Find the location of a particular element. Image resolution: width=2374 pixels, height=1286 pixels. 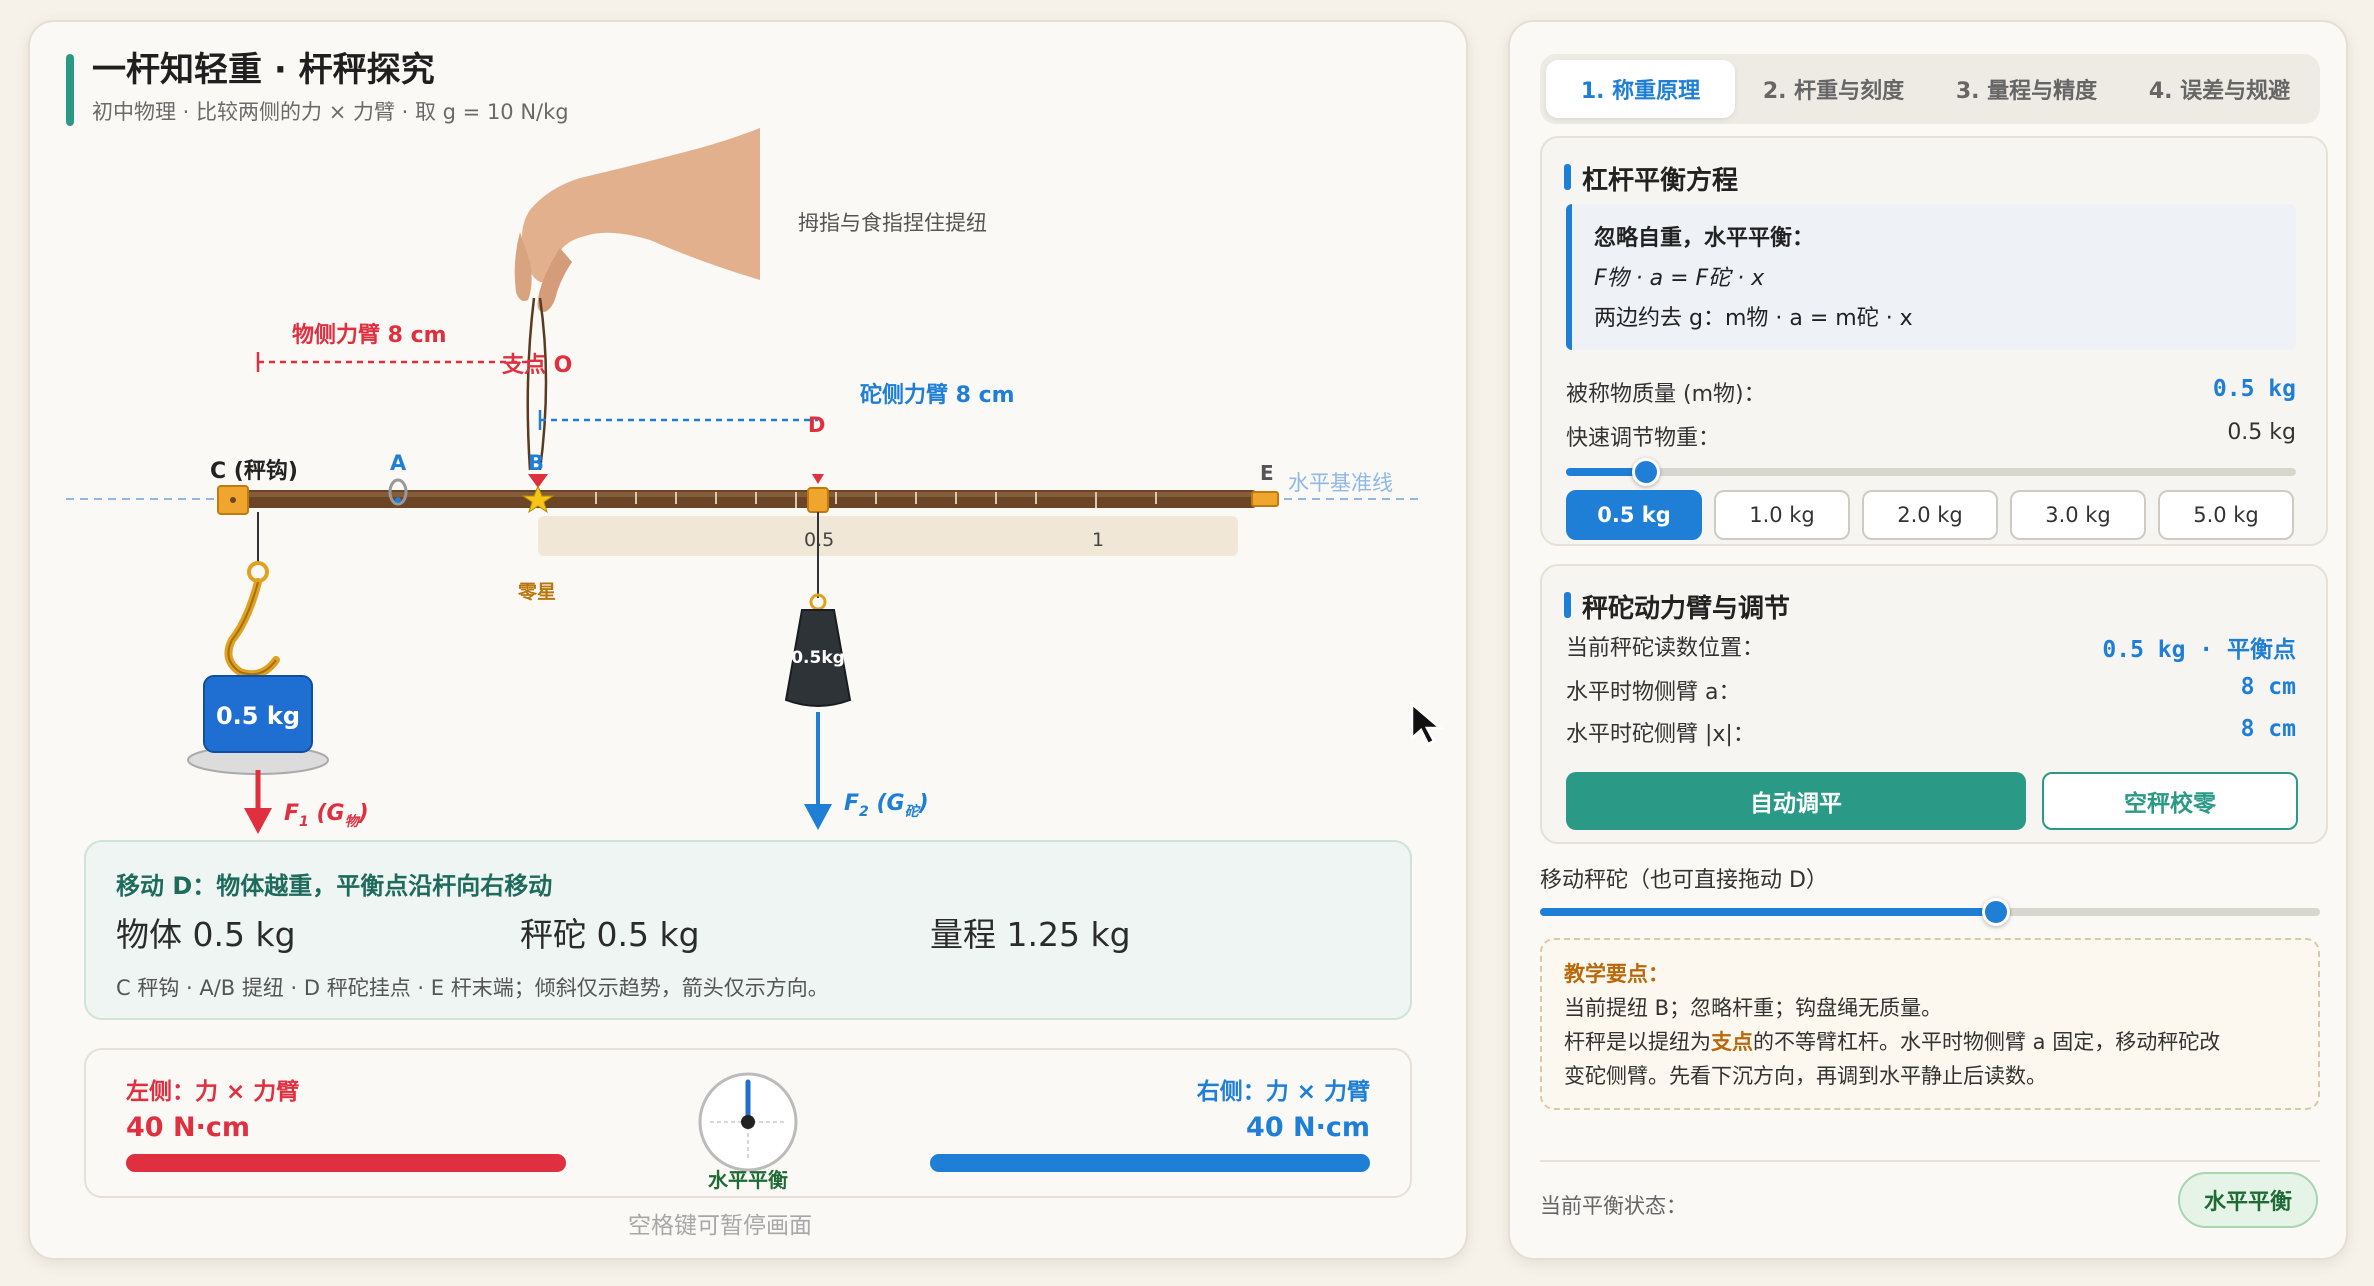

info-title: 移动 D：物体越重，平衡点沿杆向右移动 is located at coordinates (334, 886).